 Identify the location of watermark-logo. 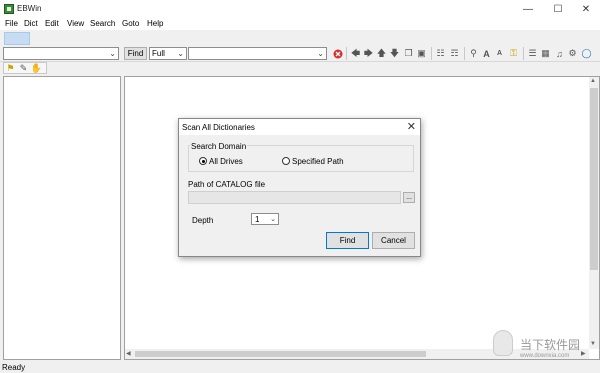
(503, 343).